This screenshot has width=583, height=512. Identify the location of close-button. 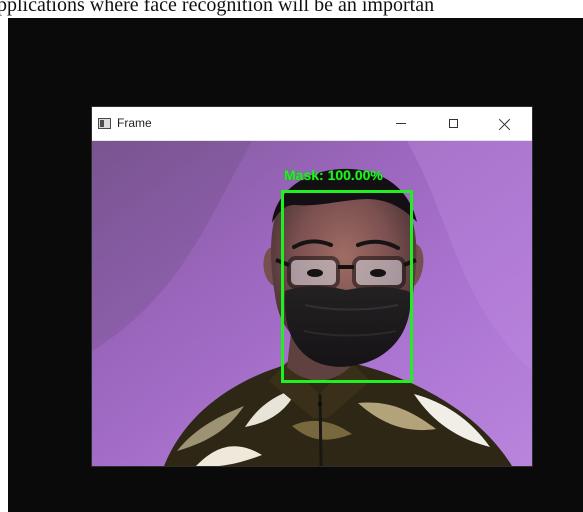
(505, 123).